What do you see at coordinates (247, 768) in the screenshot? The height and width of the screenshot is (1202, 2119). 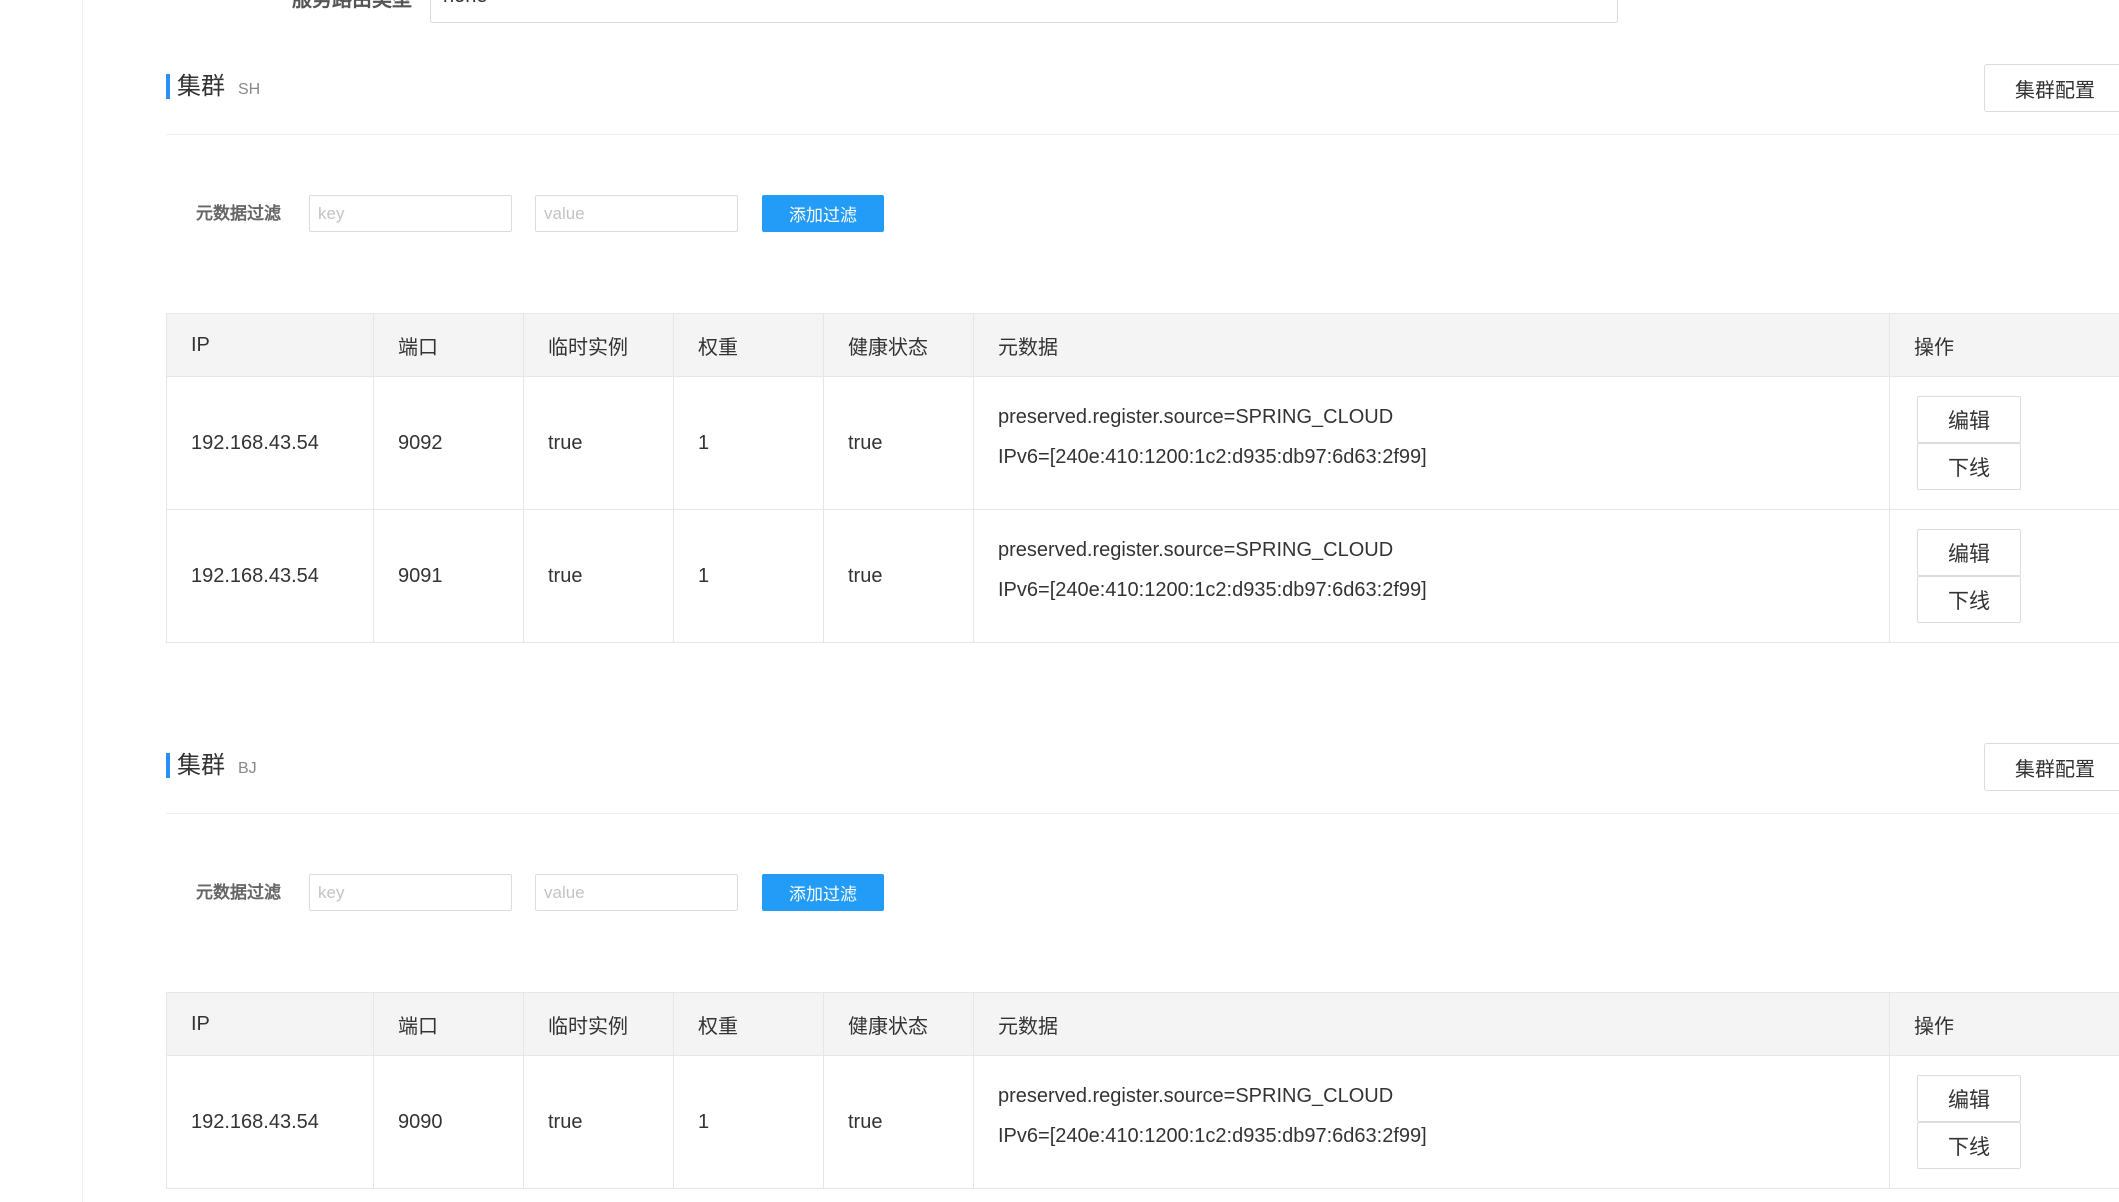 I see `cluster-name: BJ` at bounding box center [247, 768].